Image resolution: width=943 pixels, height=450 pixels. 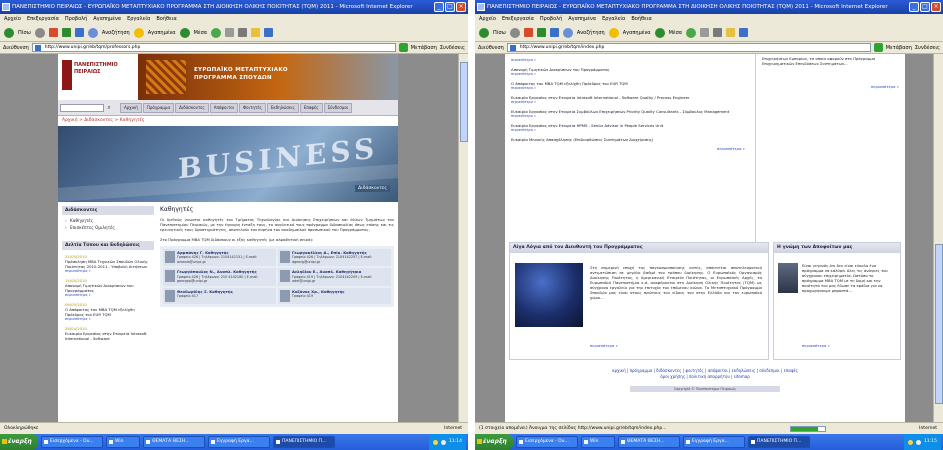 I want to click on refresh-icon, so click(x=66, y=32).